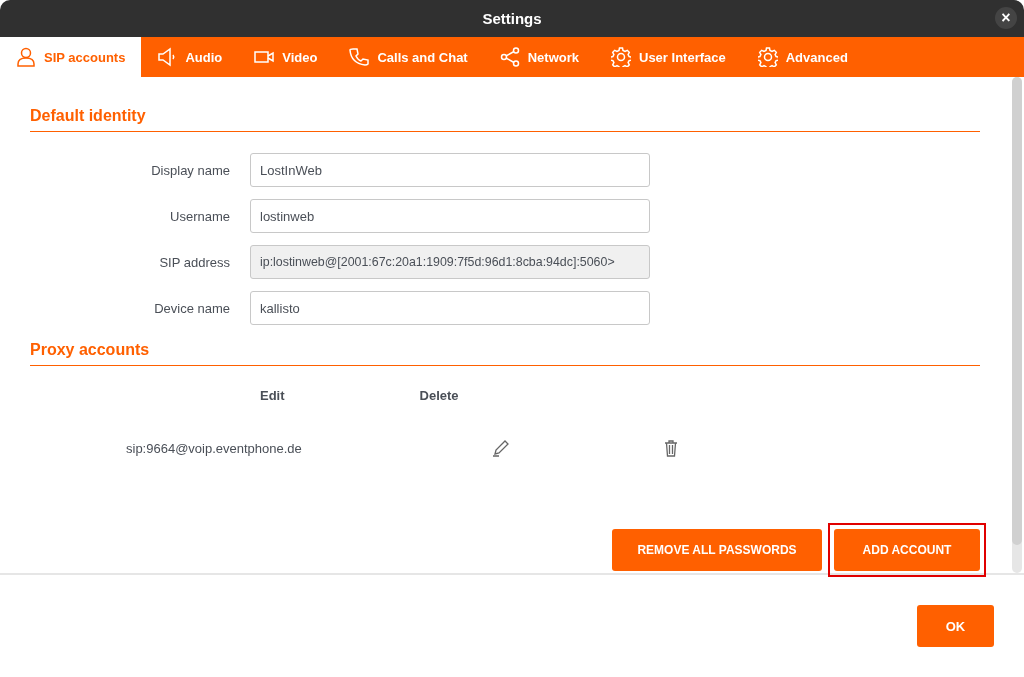  What do you see at coordinates (191, 308) in the screenshot?
I see `field-label: Device name` at bounding box center [191, 308].